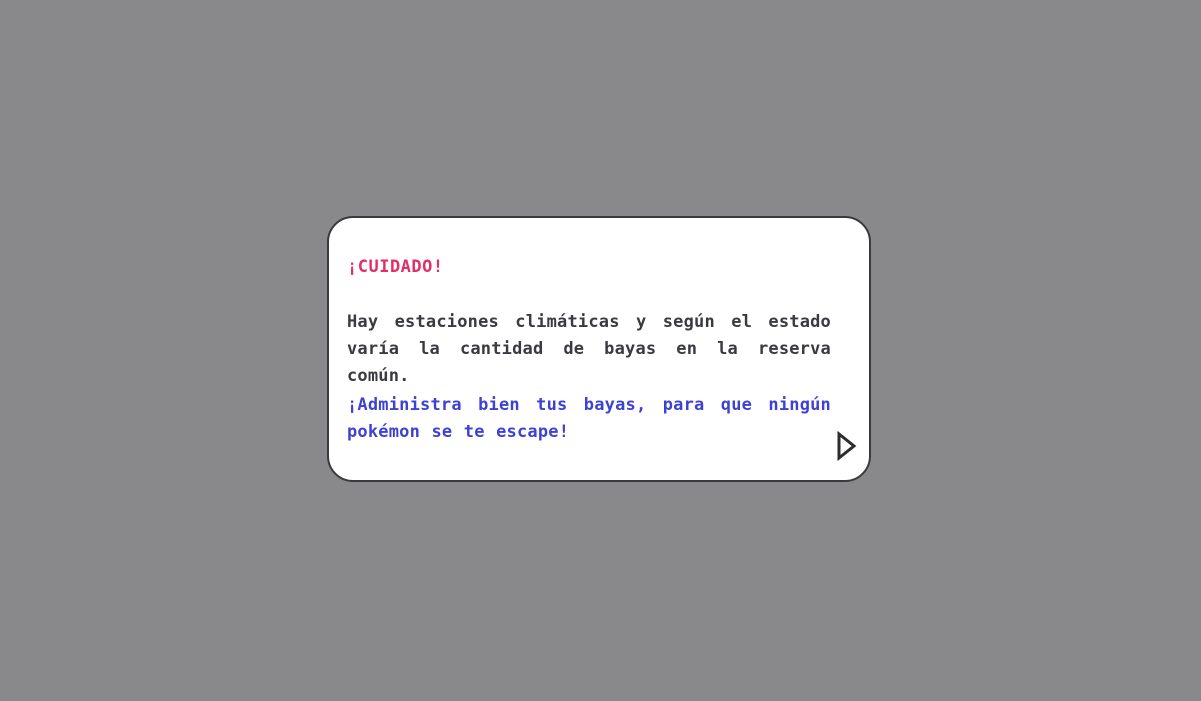 The width and height of the screenshot is (1201, 701). Describe the element at coordinates (395, 267) in the screenshot. I see `warning-title: ¡CUIDADO!` at that location.